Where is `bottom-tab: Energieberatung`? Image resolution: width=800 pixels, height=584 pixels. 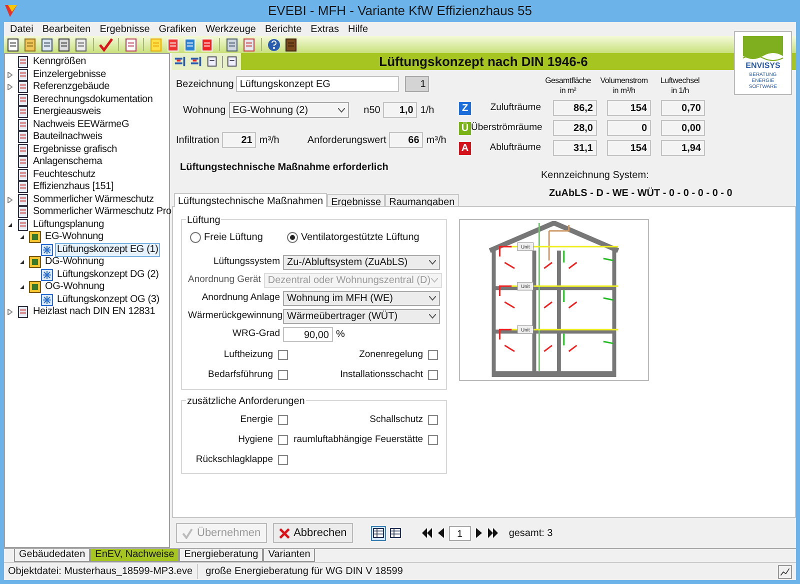
bottom-tab: Energieberatung is located at coordinates (221, 555).